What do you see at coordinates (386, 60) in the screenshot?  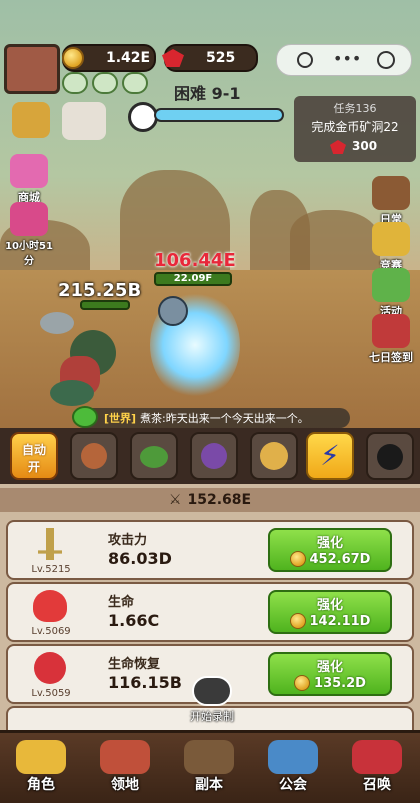 I see `close-icon` at bounding box center [386, 60].